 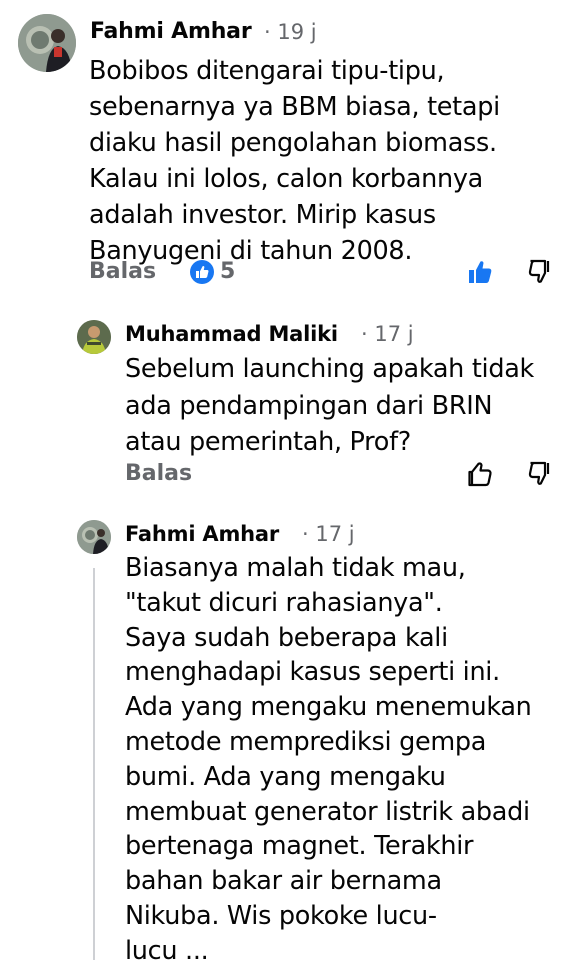 I want to click on reaction-count: 5, so click(x=228, y=271).